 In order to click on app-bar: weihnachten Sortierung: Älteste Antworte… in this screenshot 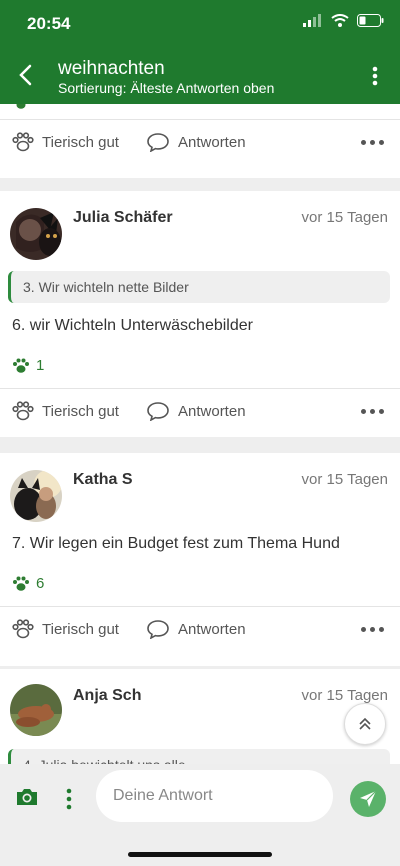, I will do `click(200, 76)`.